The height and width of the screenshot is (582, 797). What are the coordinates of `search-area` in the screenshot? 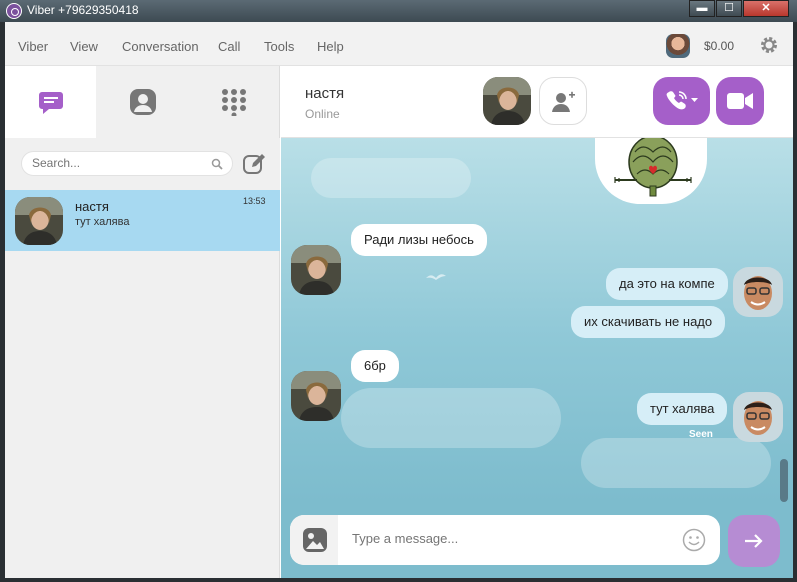 It's located at (142, 164).